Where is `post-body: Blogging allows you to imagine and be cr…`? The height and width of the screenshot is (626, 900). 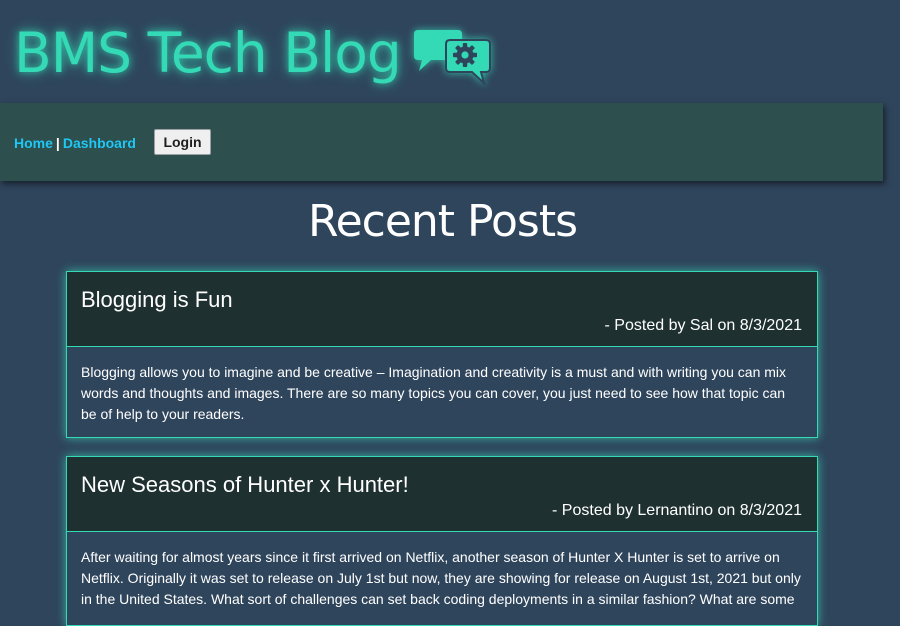
post-body: Blogging allows you to imagine and be cr… is located at coordinates (434, 393).